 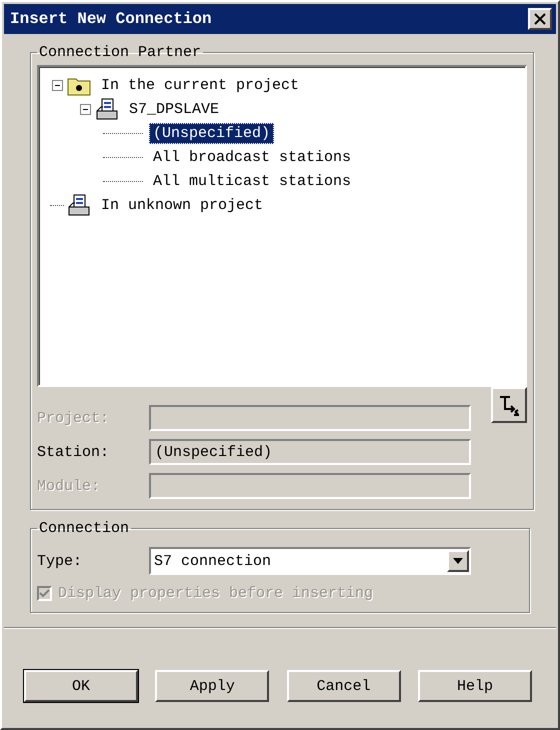 What do you see at coordinates (343, 686) in the screenshot?
I see `dialog-button: Cancel` at bounding box center [343, 686].